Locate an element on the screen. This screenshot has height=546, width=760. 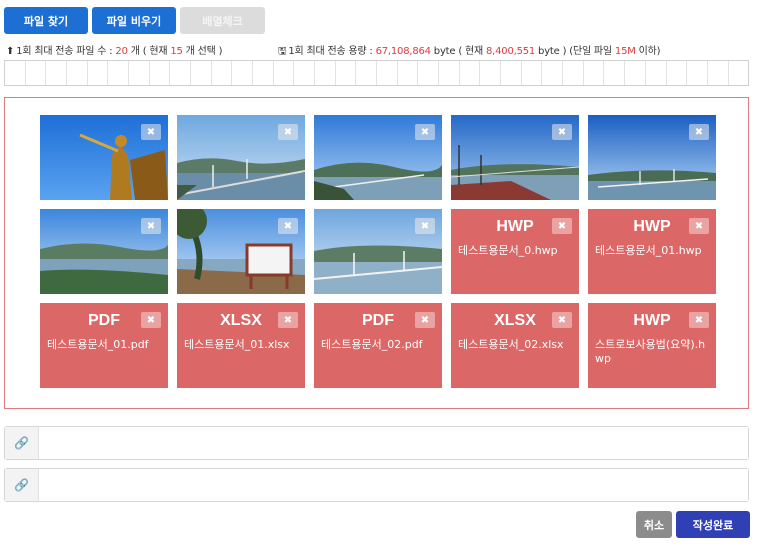
form-actions: 취소 작성완료 is located at coordinates (693, 524).